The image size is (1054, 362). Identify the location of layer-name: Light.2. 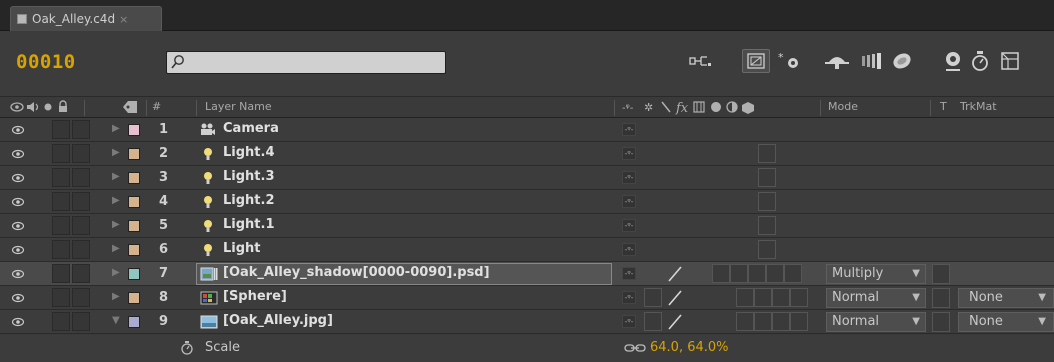
(249, 200).